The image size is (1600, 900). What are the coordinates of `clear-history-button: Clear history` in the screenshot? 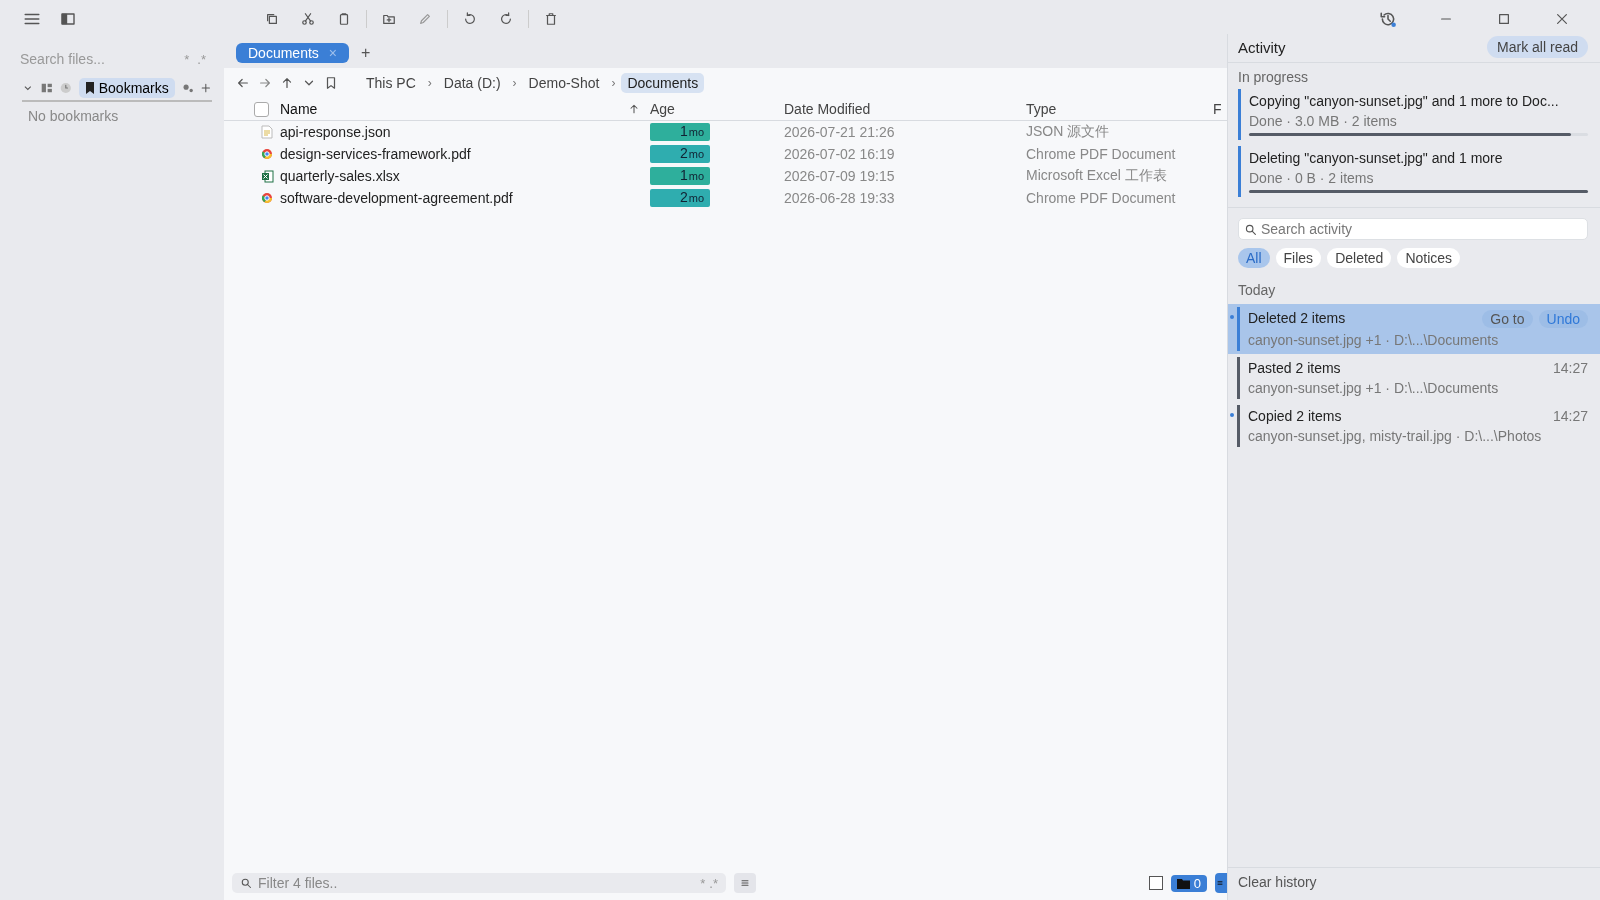 It's located at (1414, 883).